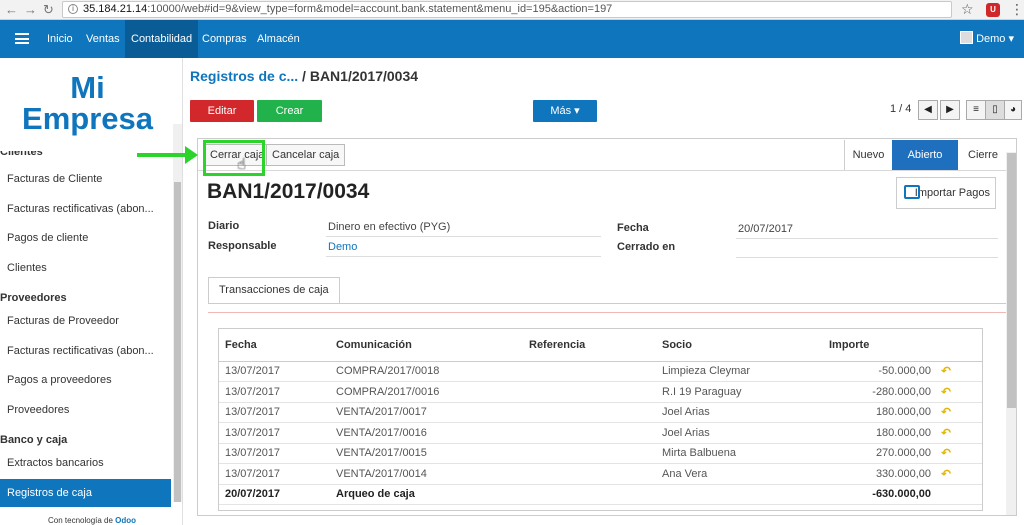 The width and height of the screenshot is (1024, 525). I want to click on sidebar-item-facturas-proveedor: Facturas de Proveedor, so click(85, 321).